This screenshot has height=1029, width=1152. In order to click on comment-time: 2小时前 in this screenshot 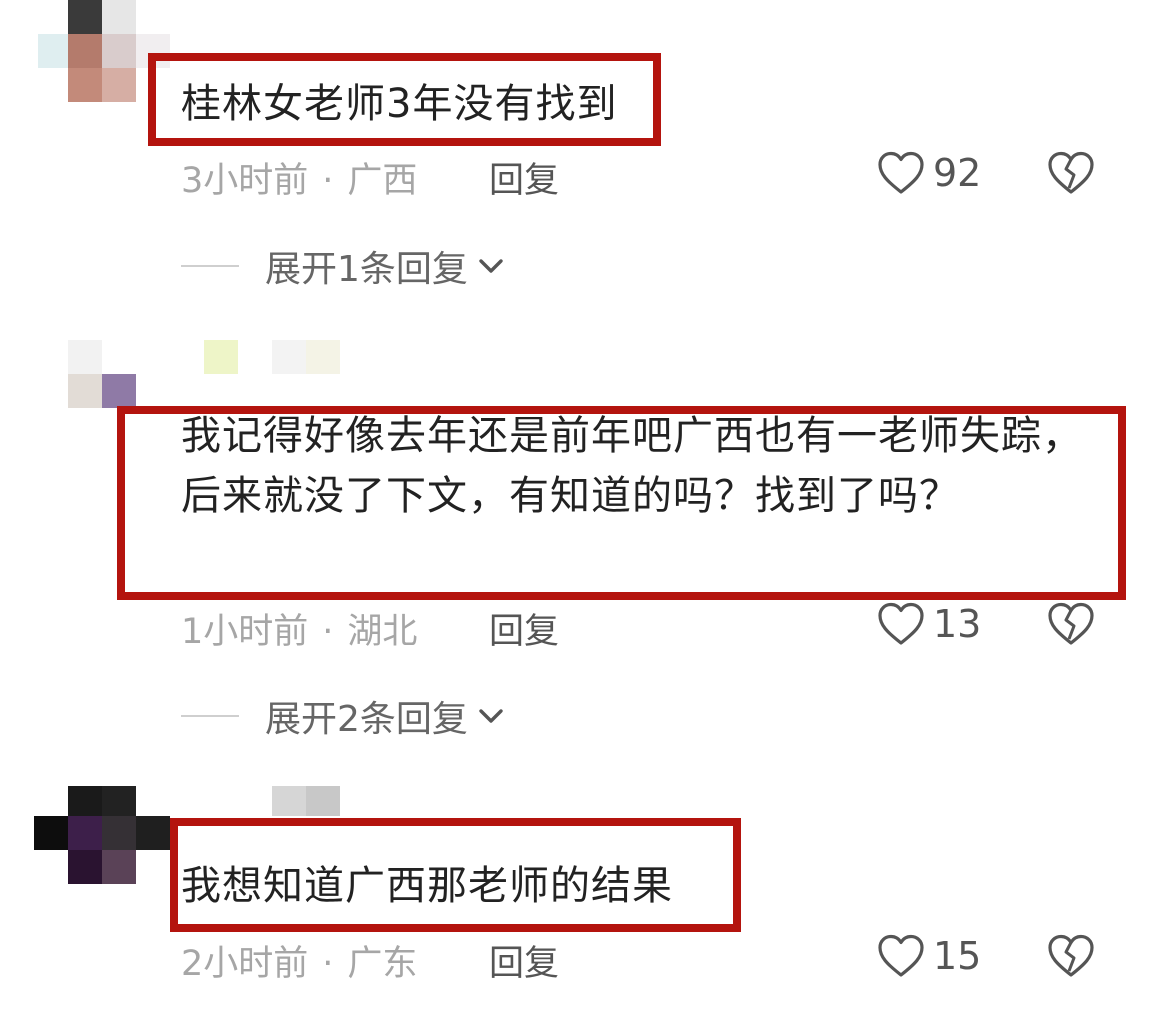, I will do `click(245, 964)`.